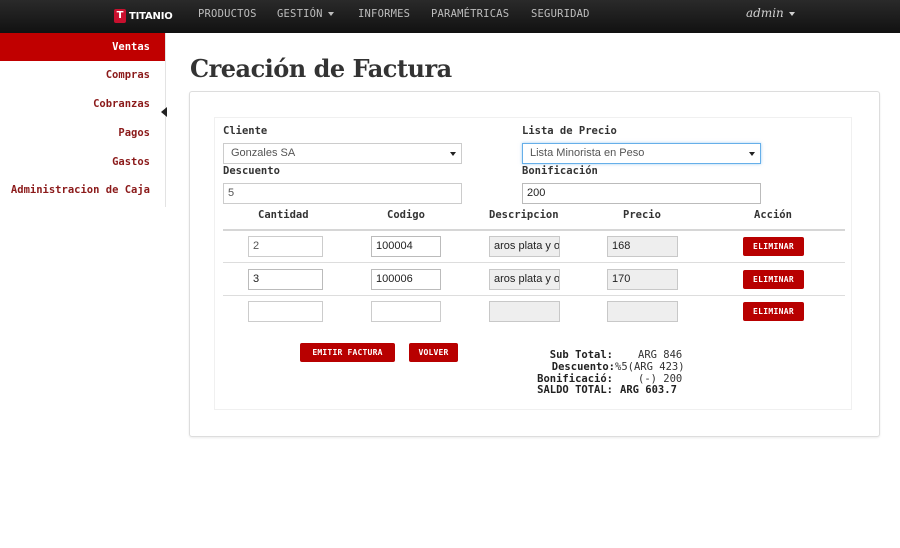 This screenshot has width=900, height=548. I want to click on cliente-select-value: Gonzales SA, so click(263, 153).